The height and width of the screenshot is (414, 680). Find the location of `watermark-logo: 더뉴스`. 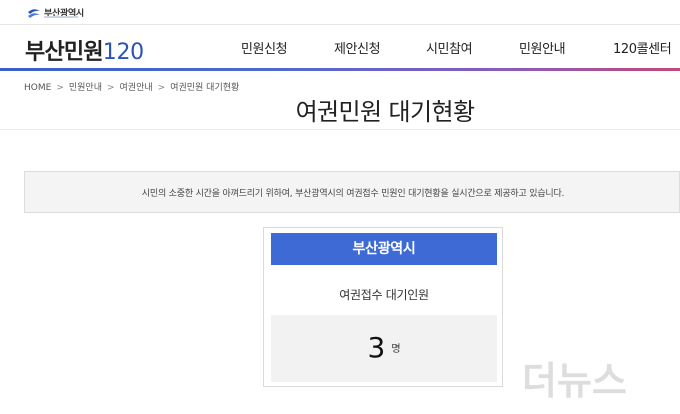

watermark-logo: 더뉴스 is located at coordinates (574, 381).